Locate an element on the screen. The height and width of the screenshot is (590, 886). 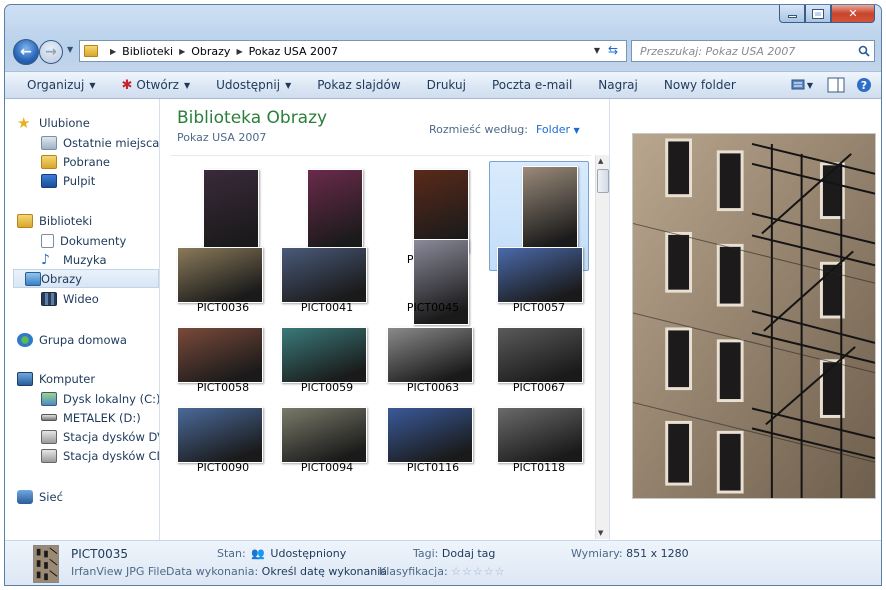
nav-downloads: Pobrane is located at coordinates (75, 161).